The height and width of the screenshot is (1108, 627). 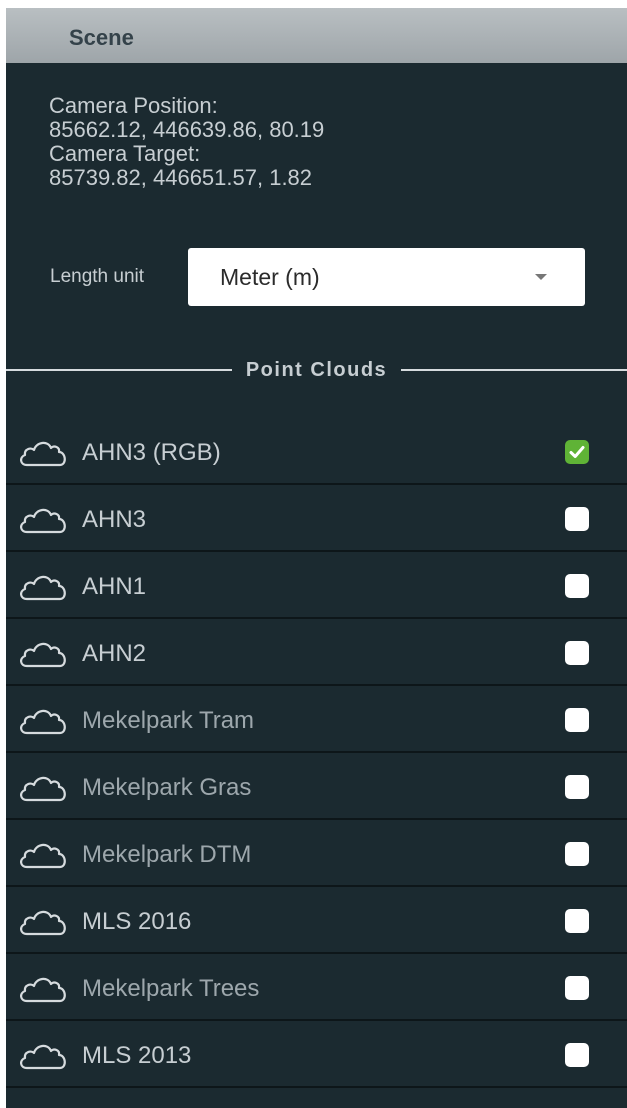 I want to click on point-clouds-section-title: Point Clouds, so click(x=316, y=369).